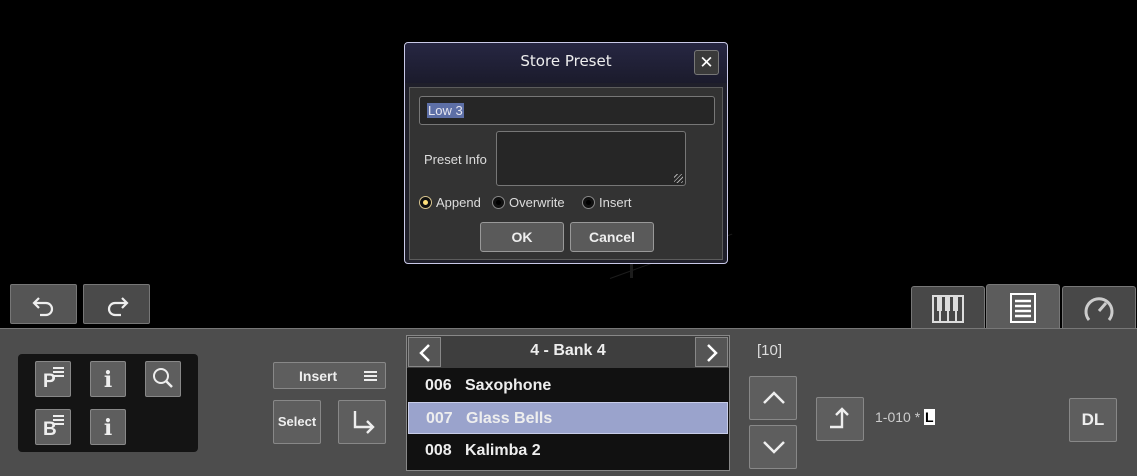 The height and width of the screenshot is (476, 1137). What do you see at coordinates (445, 110) in the screenshot?
I see `preset-name-value: Low 3` at bounding box center [445, 110].